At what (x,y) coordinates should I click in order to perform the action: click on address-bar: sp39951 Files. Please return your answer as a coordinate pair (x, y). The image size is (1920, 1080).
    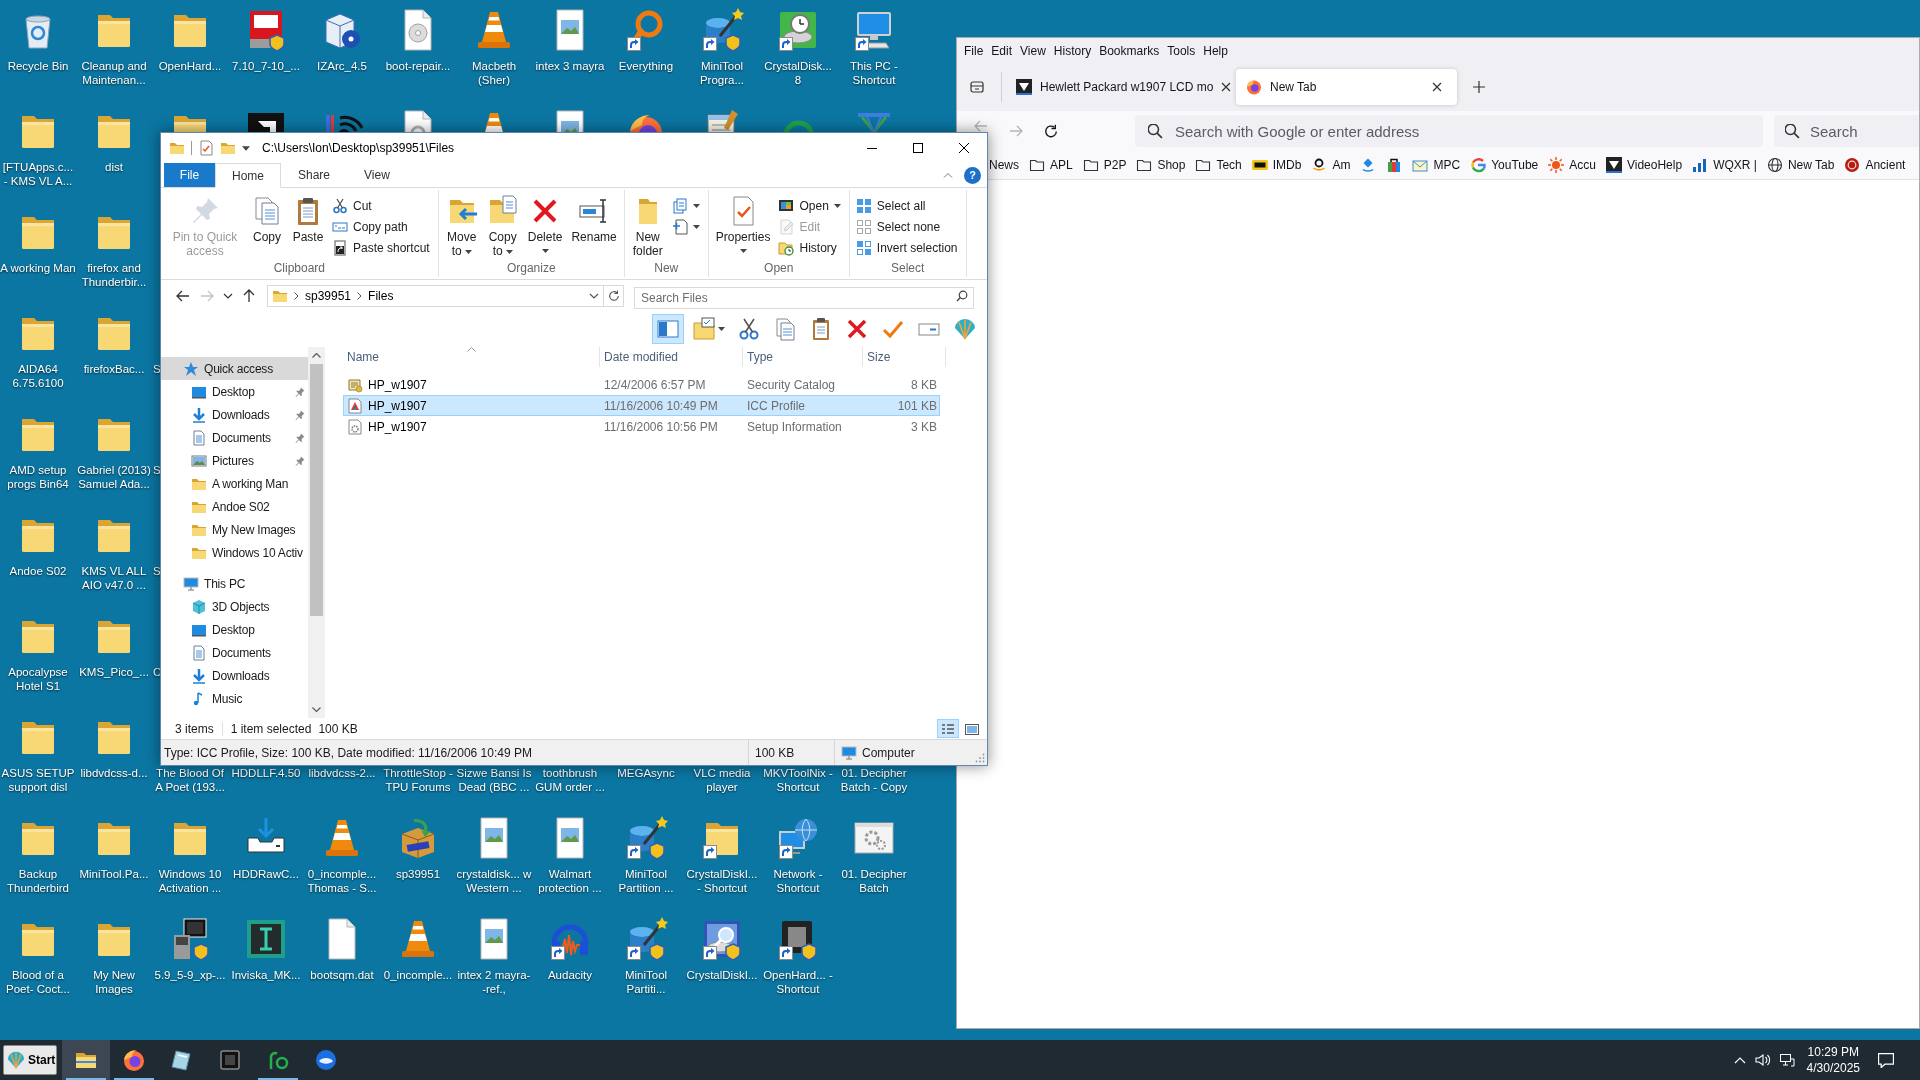
    Looking at the image, I should click on (435, 295).